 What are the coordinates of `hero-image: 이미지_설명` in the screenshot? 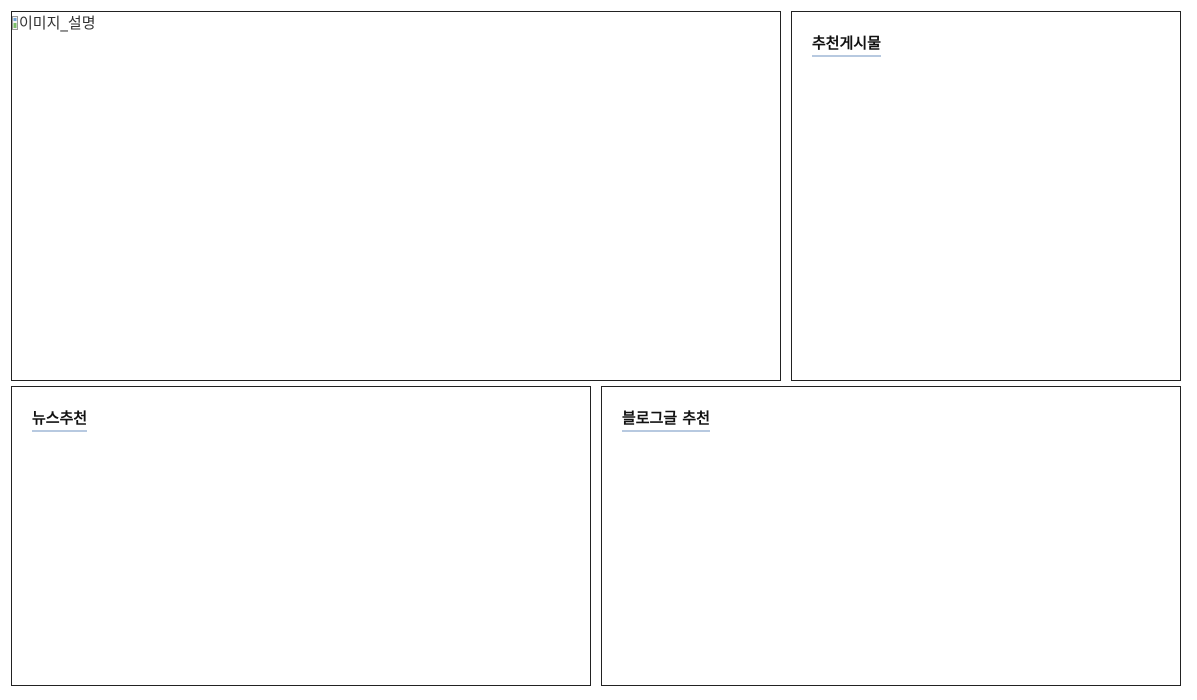 It's located at (54, 23).